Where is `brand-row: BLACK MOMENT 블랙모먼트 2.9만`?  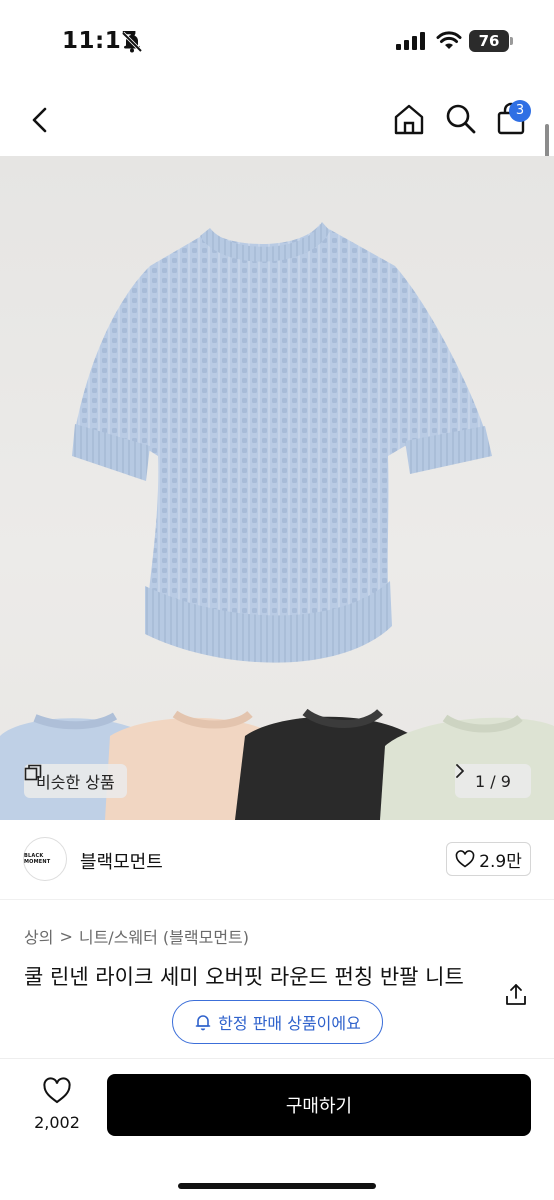 brand-row: BLACK MOMENT 블랙모먼트 2.9만 is located at coordinates (277, 860).